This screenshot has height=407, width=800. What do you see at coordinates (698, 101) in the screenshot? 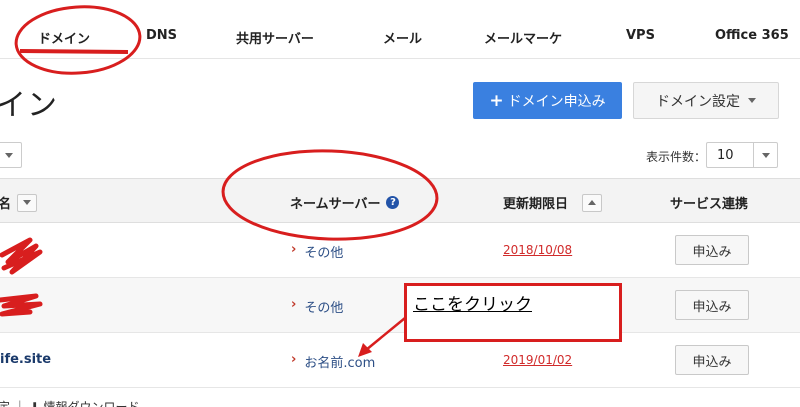
I see `domain-settings-label: ドメイン設定` at bounding box center [698, 101].